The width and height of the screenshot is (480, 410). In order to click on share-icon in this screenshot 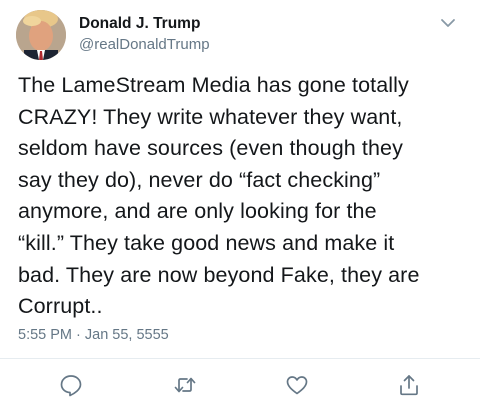, I will do `click(409, 385)`.